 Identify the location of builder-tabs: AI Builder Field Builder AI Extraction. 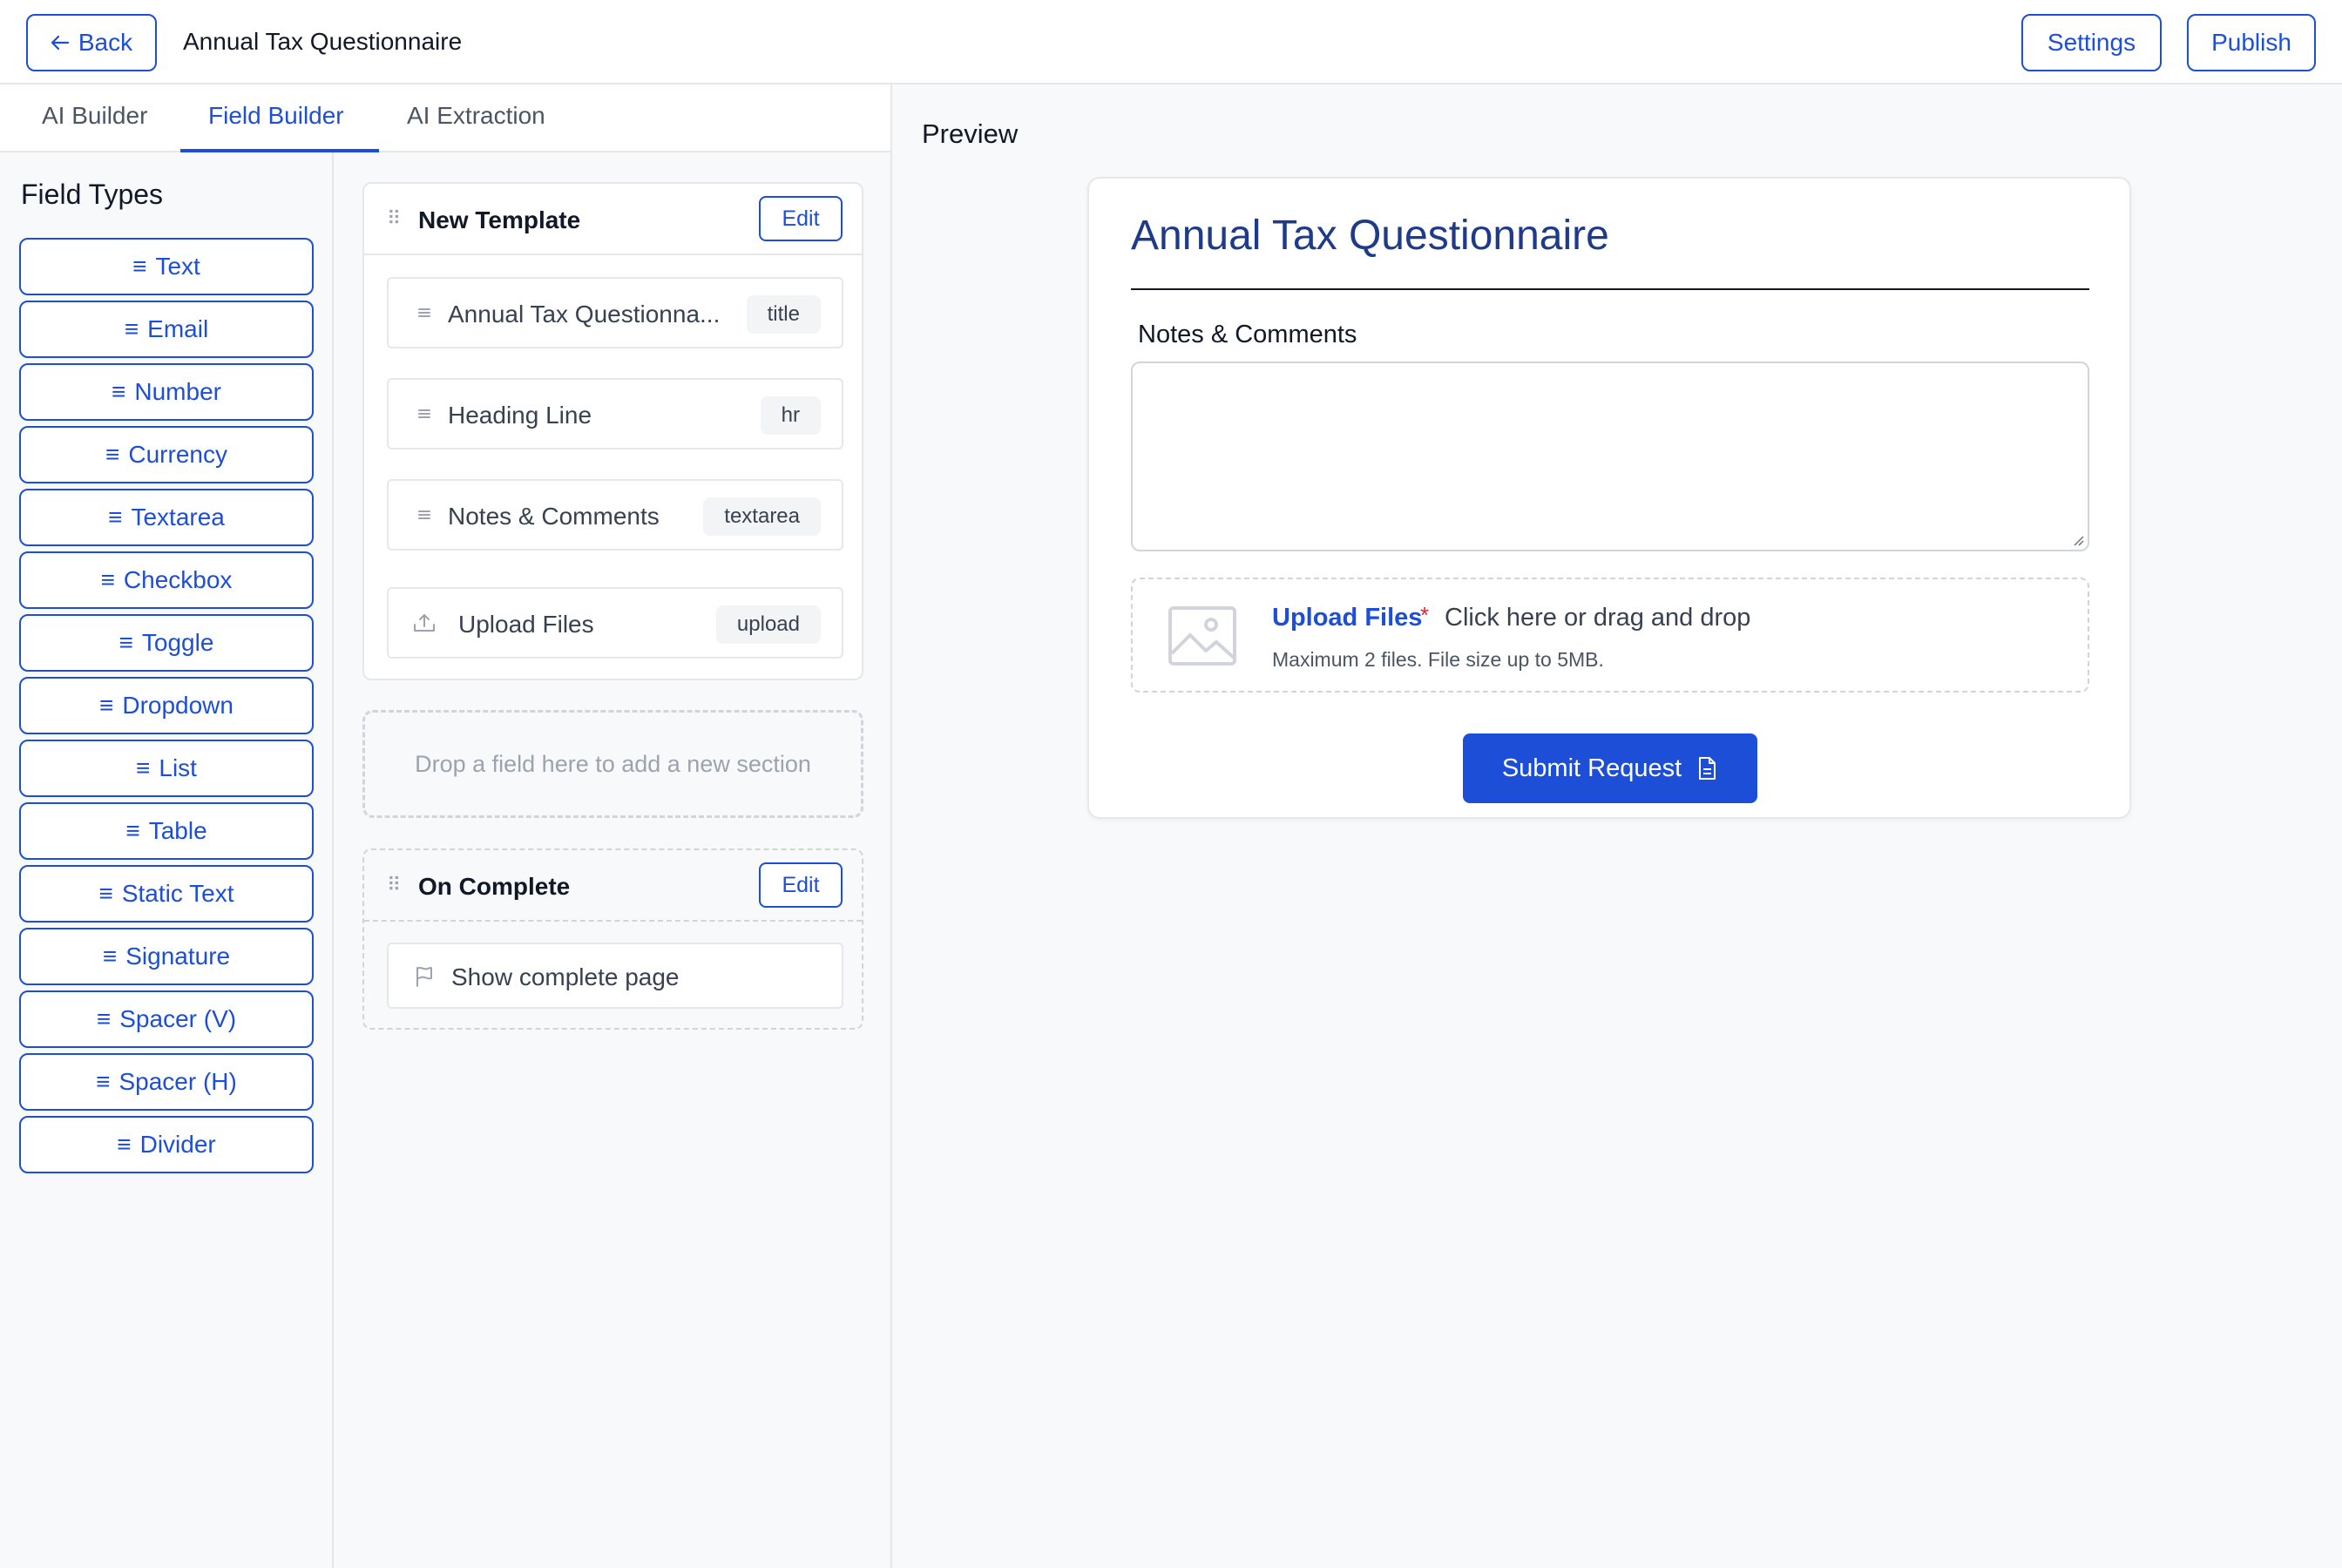
(445, 118).